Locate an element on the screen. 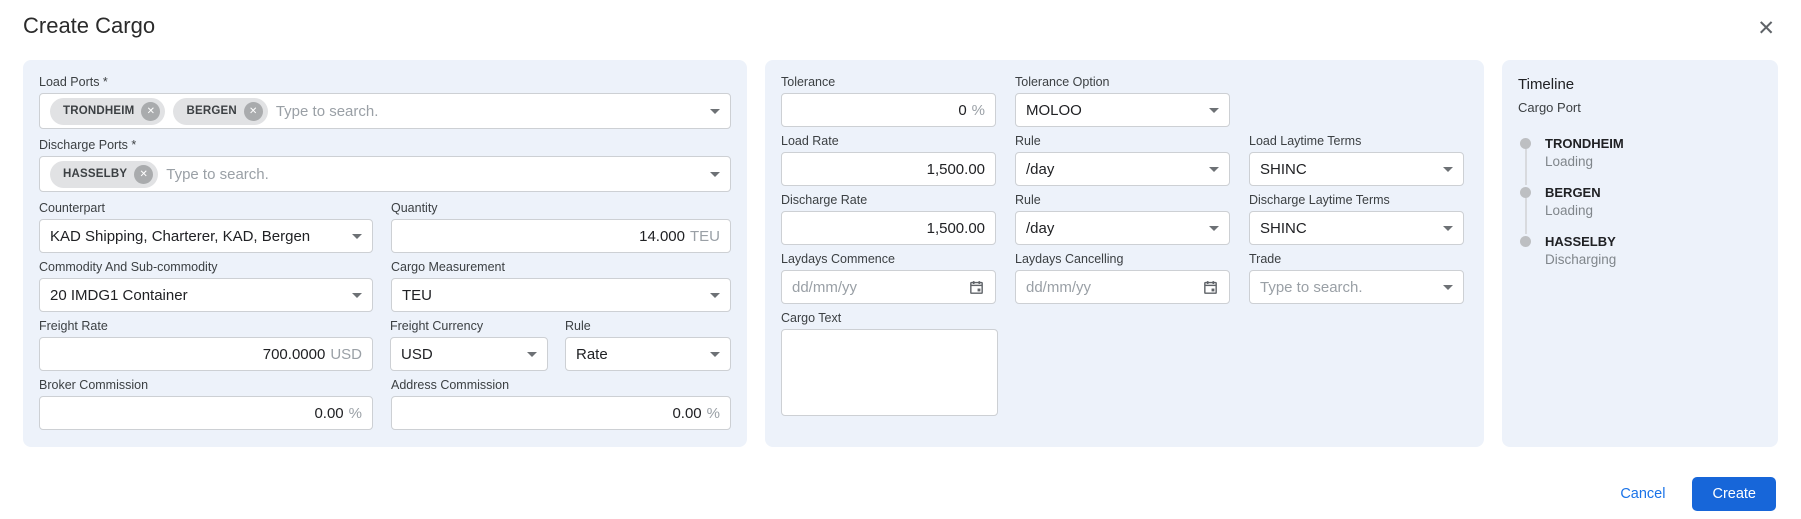 This screenshot has width=1801, height=519. load-laytime-terms-value: SHINC is located at coordinates (1283, 169).